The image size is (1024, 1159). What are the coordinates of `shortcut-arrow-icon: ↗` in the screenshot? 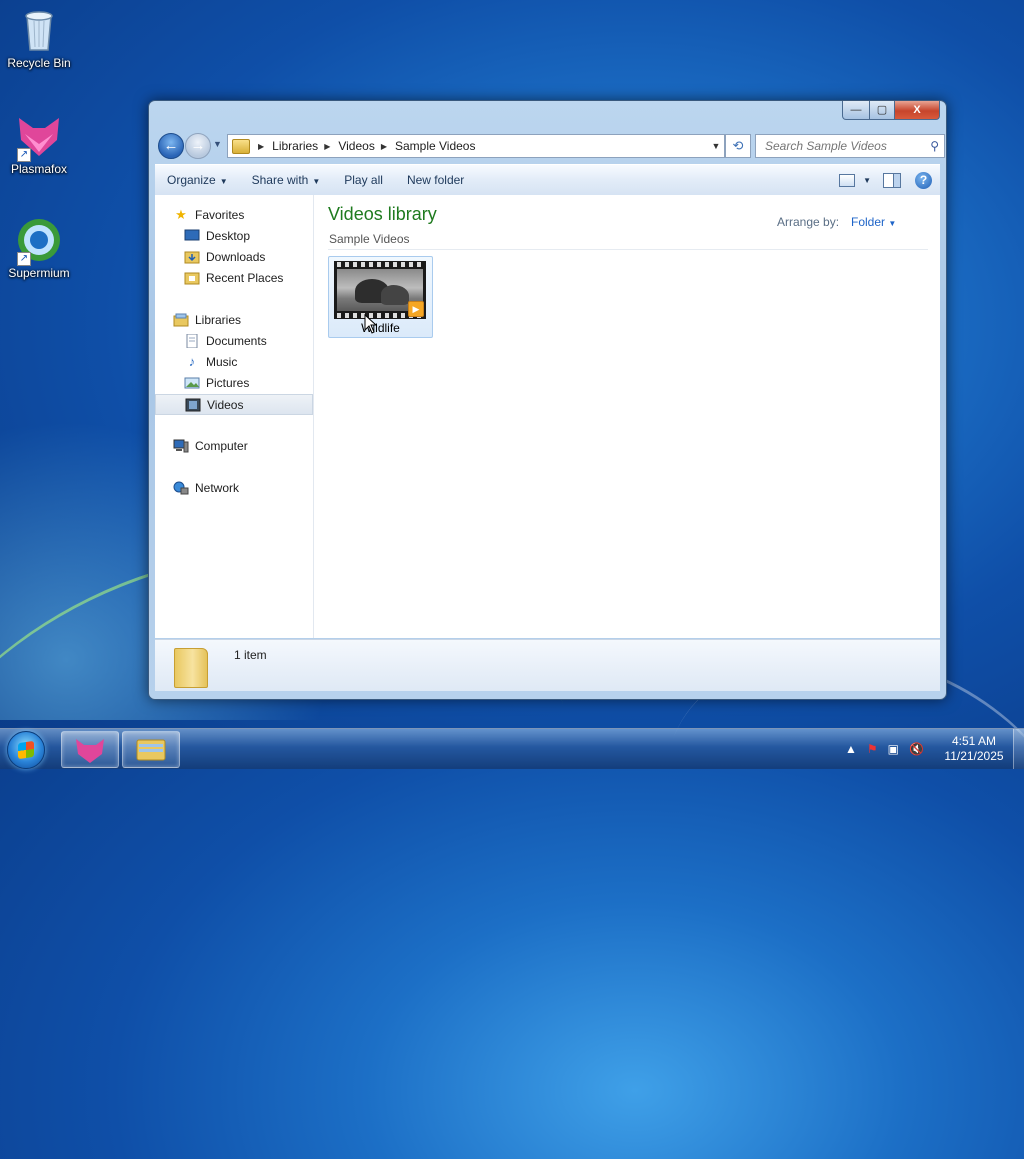 It's located at (24, 259).